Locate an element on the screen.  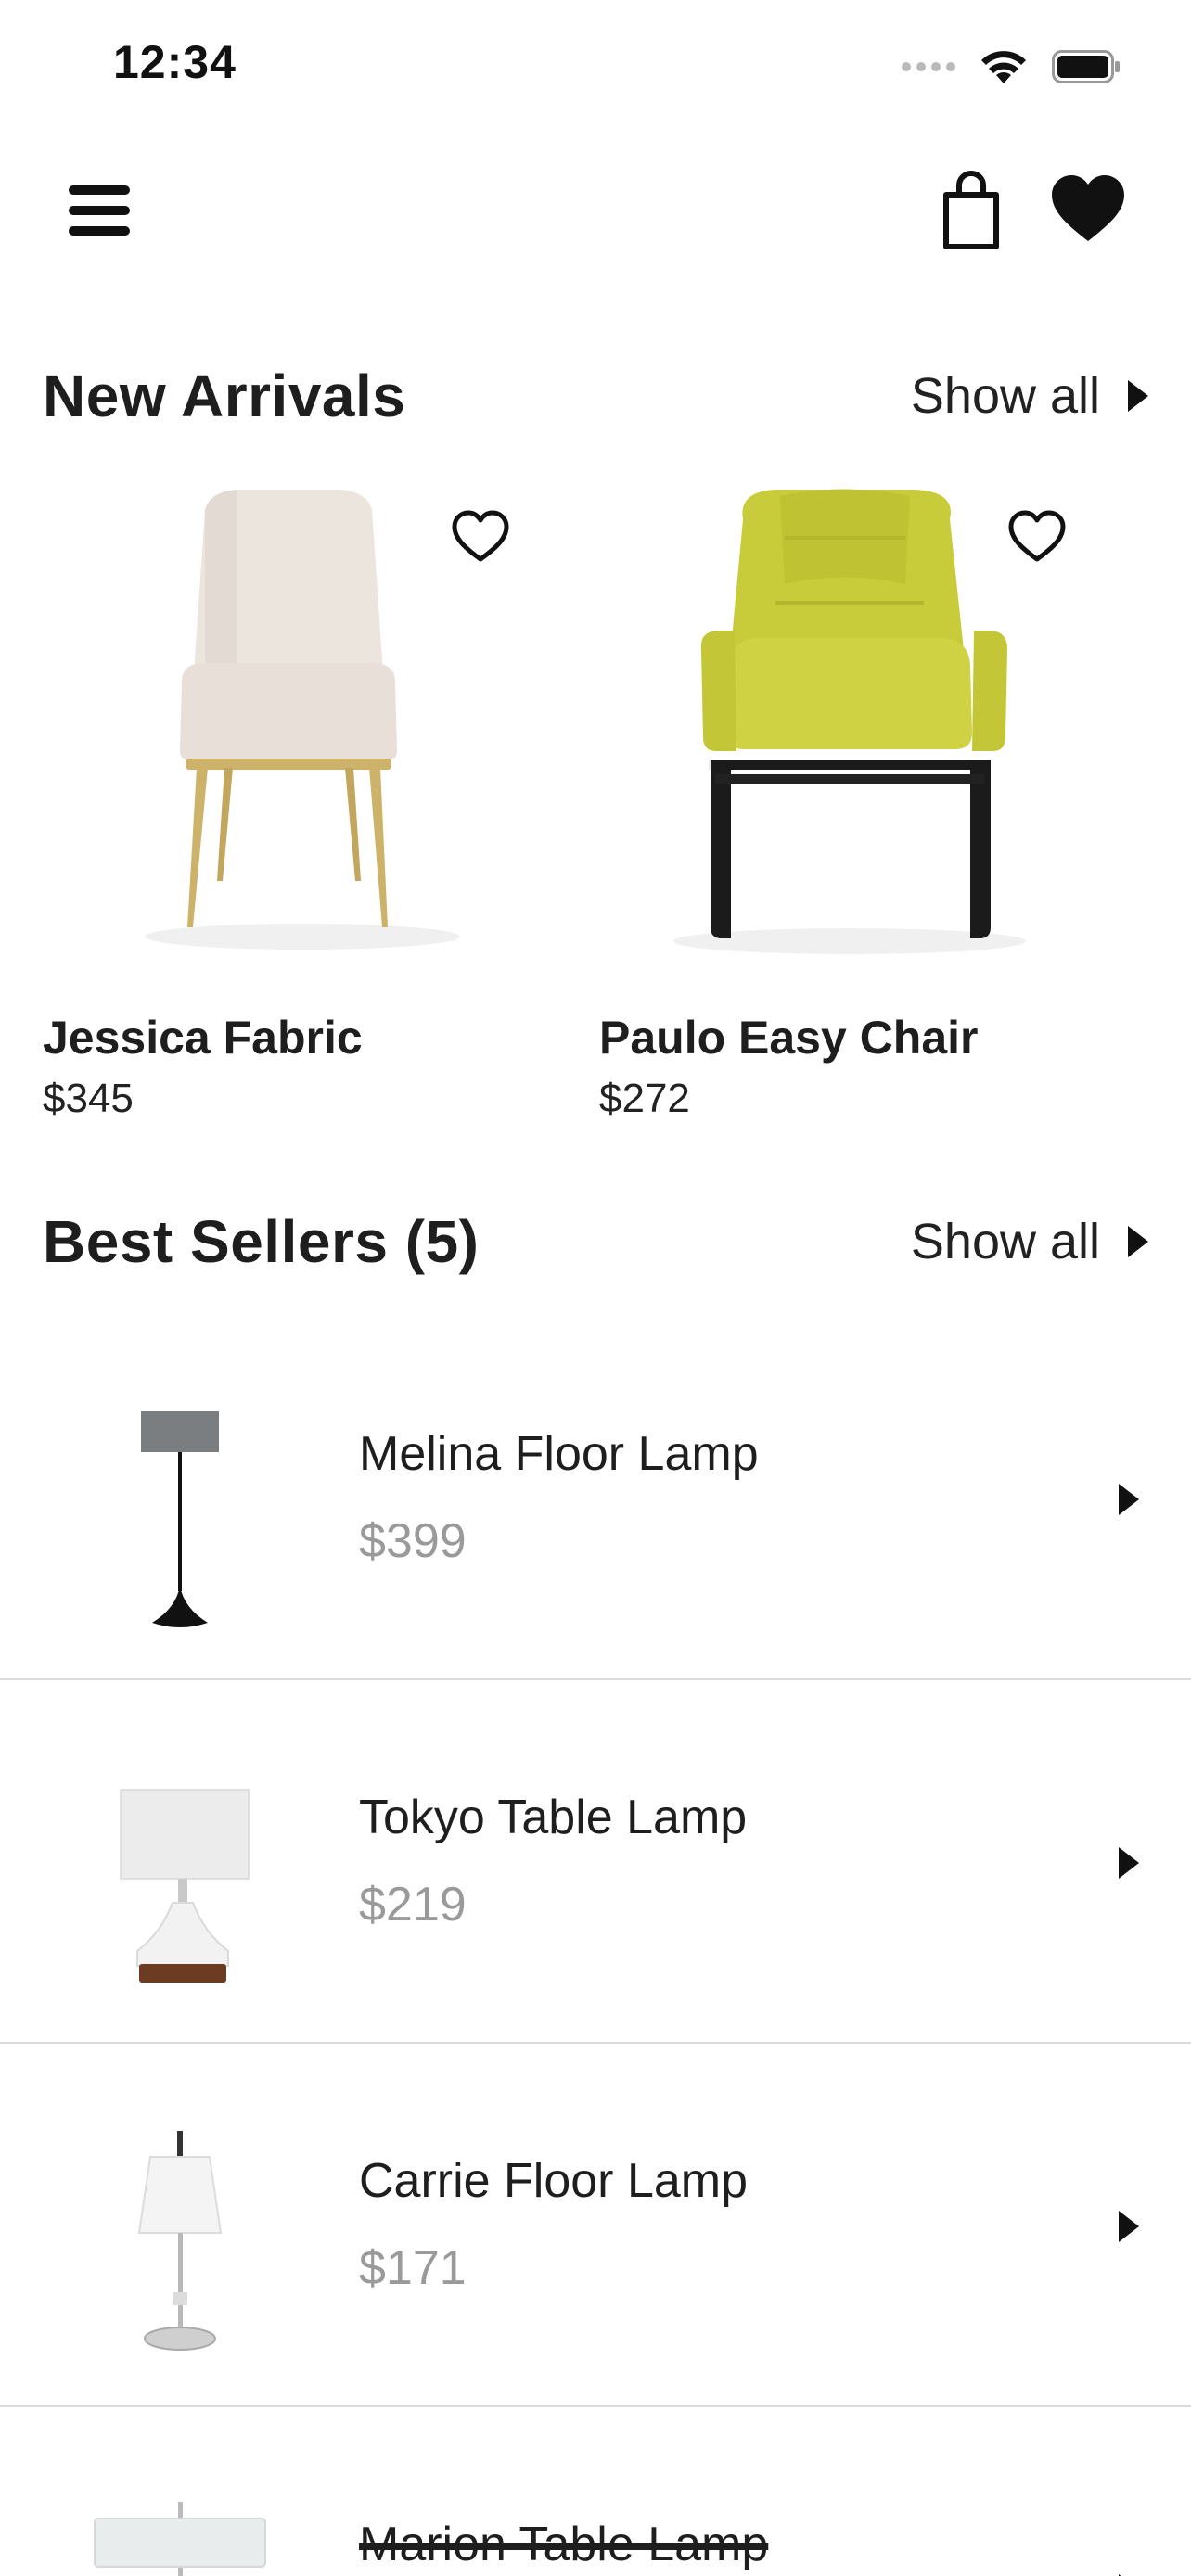
product-name: Jessica Fabric is located at coordinates (203, 1038).